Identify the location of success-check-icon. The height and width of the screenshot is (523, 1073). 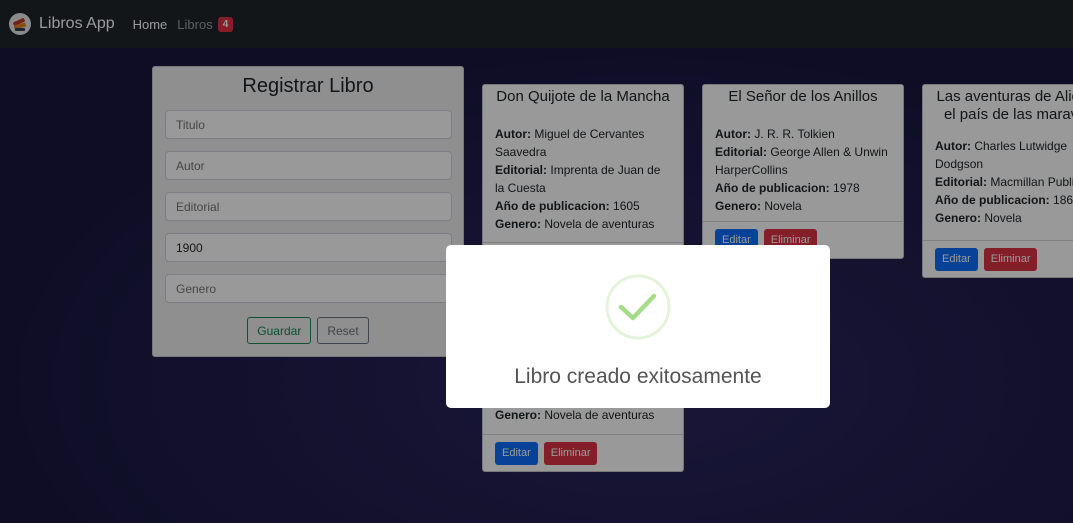
(638, 307).